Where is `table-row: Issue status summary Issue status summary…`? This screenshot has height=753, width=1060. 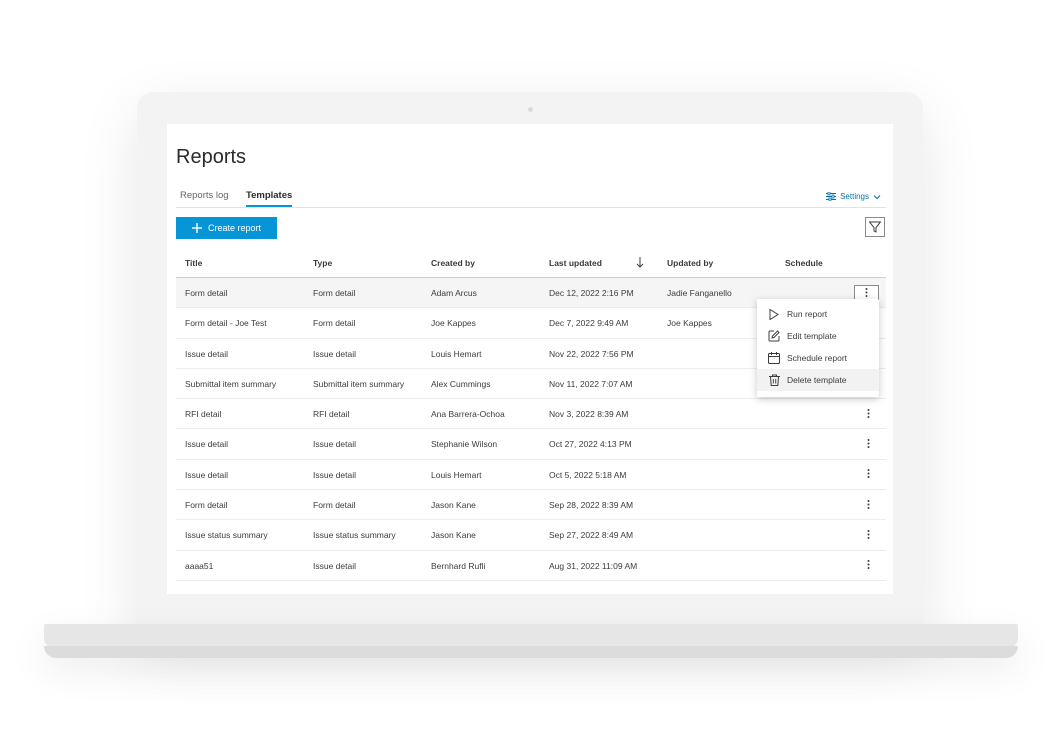 table-row: Issue status summary Issue status summary… is located at coordinates (531, 535).